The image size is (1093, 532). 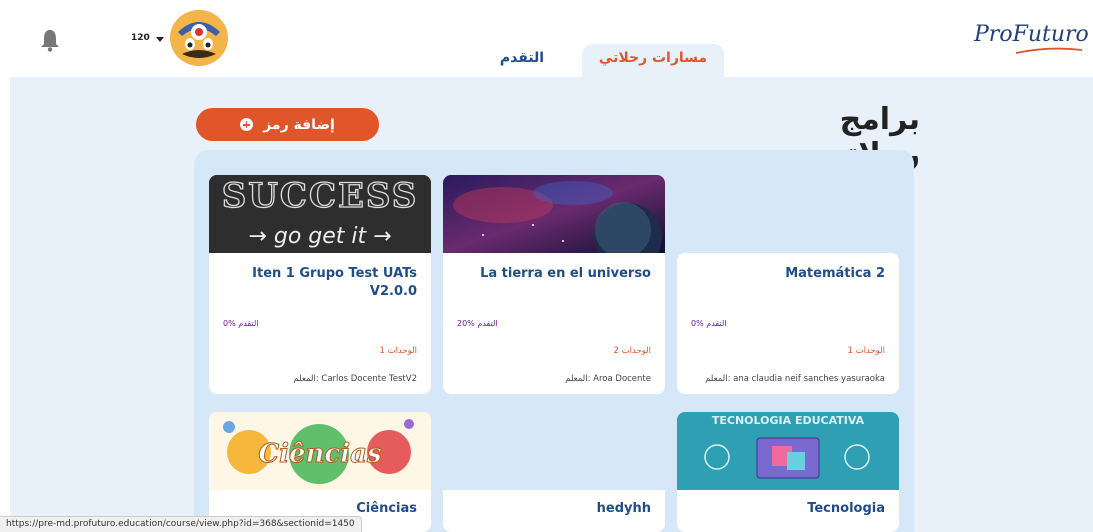 What do you see at coordinates (50, 40) in the screenshot?
I see `bell-icon` at bounding box center [50, 40].